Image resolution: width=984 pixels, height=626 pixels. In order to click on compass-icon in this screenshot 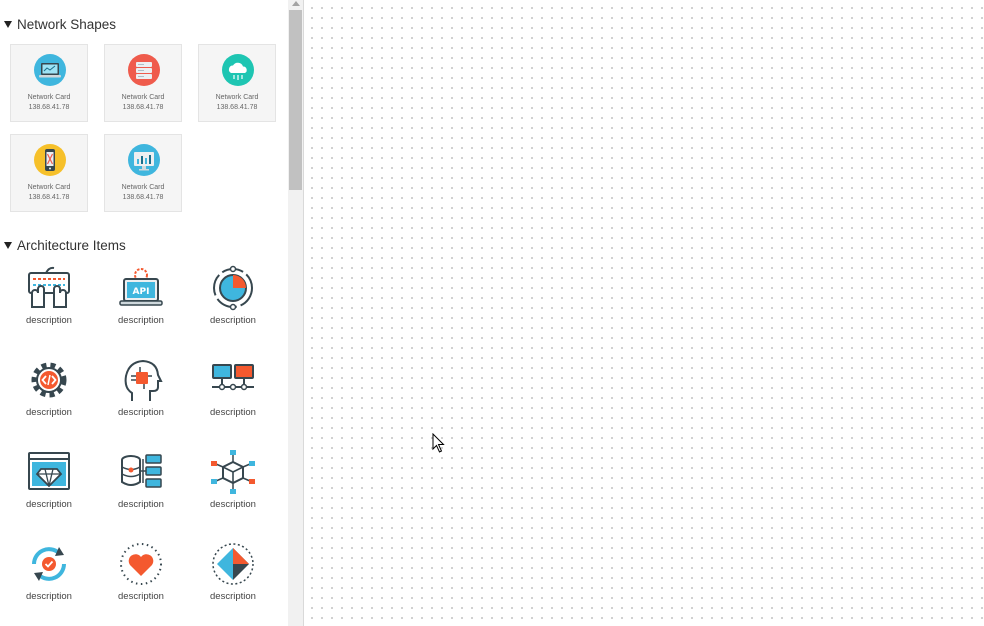, I will do `click(233, 564)`.